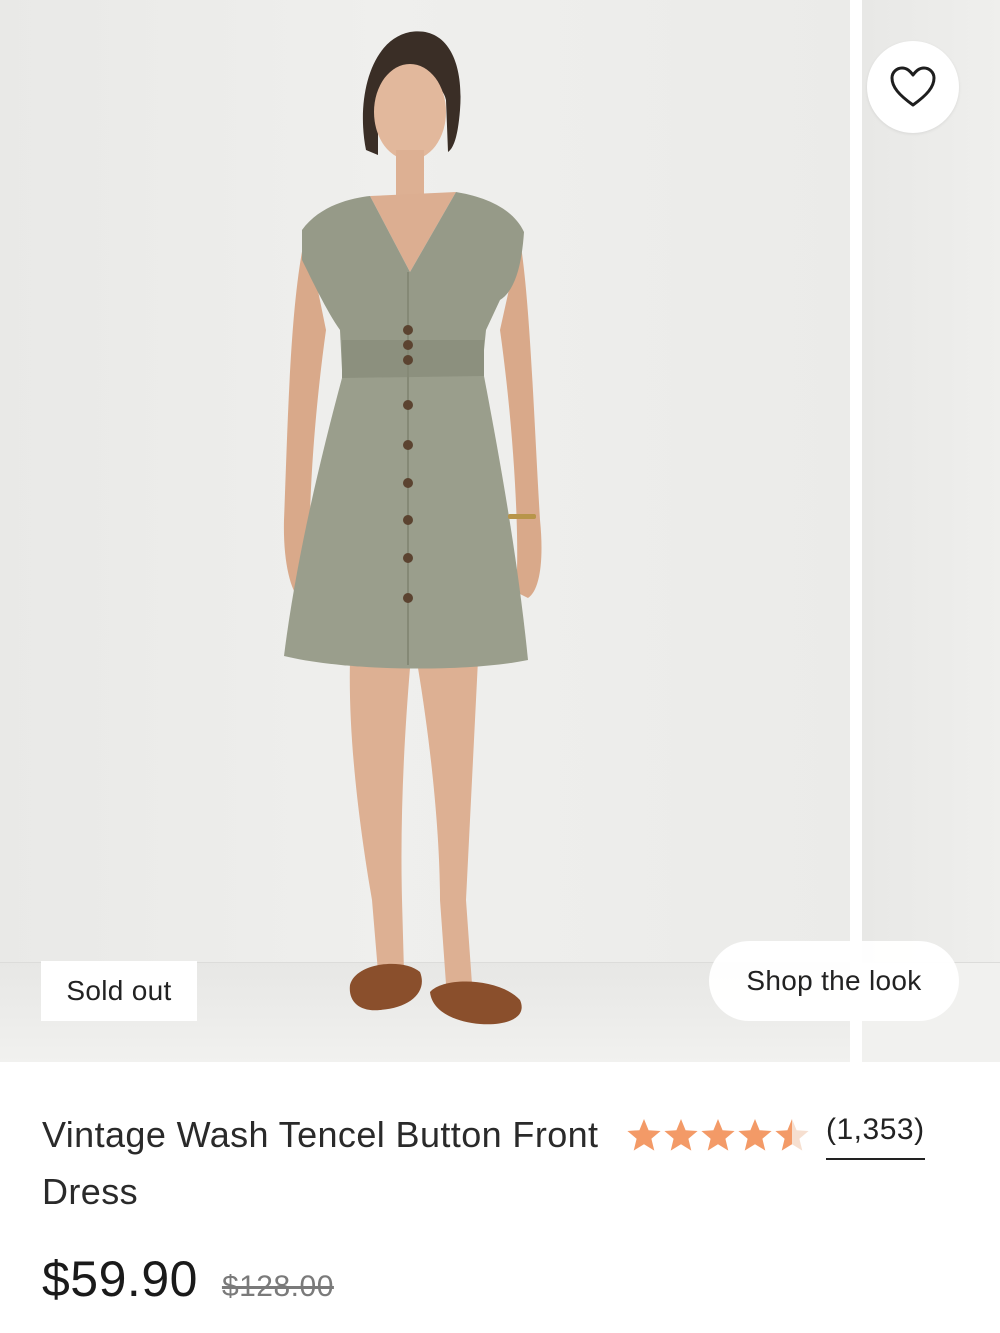  I want to click on sale-price: $59.90, so click(120, 1279).